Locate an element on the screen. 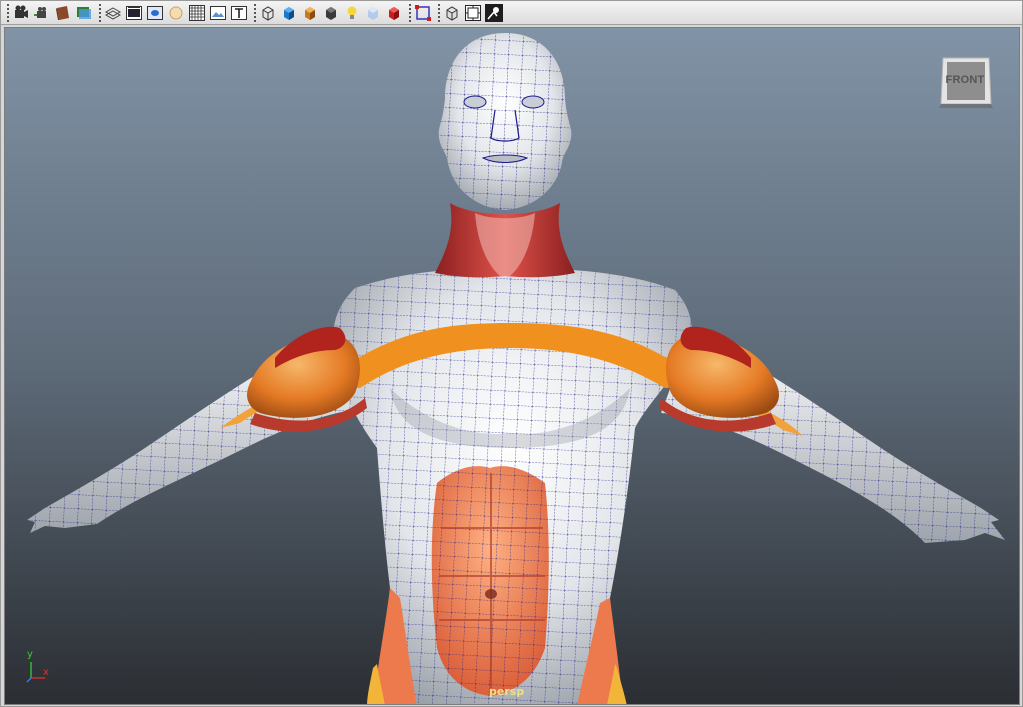 The width and height of the screenshot is (1023, 707). film-gate-icon is located at coordinates (134, 13).